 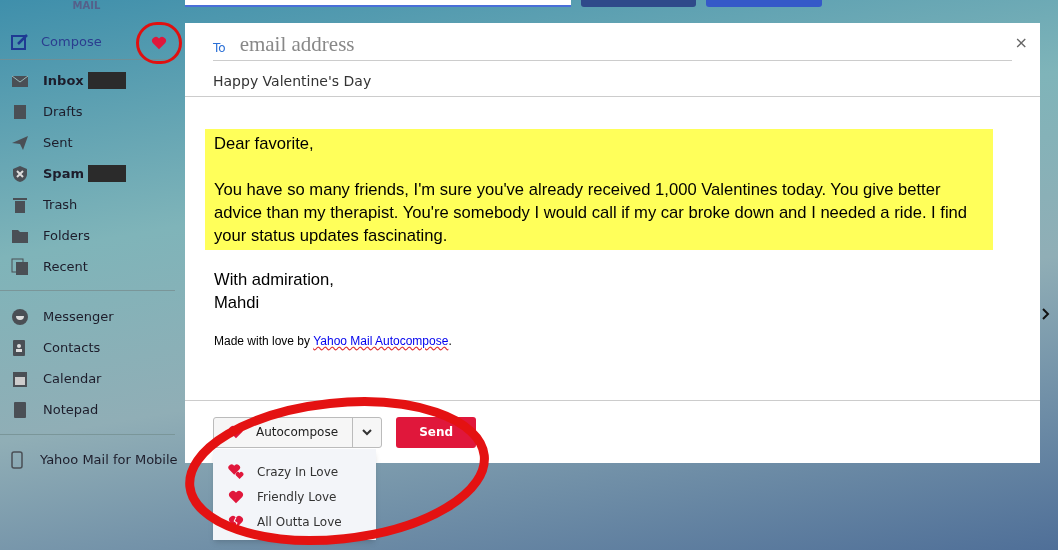 What do you see at coordinates (274, 280) in the screenshot?
I see `closing-text: With admiration,` at bounding box center [274, 280].